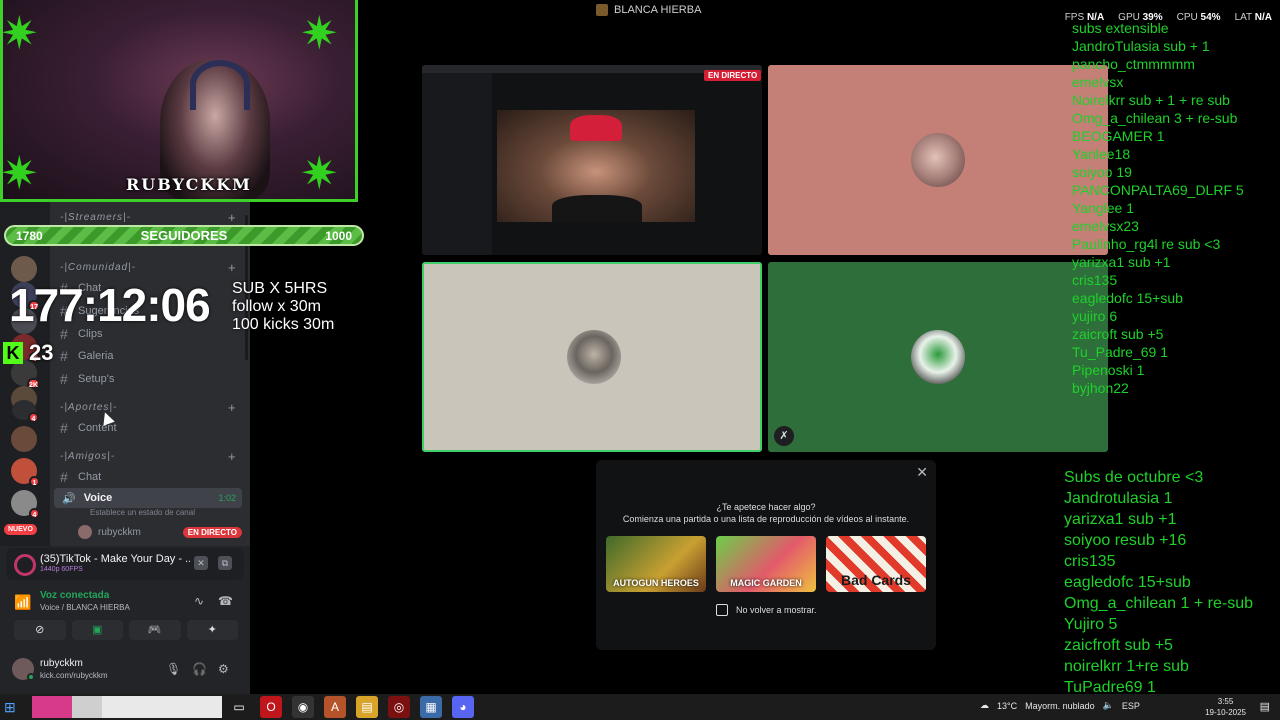 The image size is (1280, 720). I want to click on stream-icon, so click(25, 565).